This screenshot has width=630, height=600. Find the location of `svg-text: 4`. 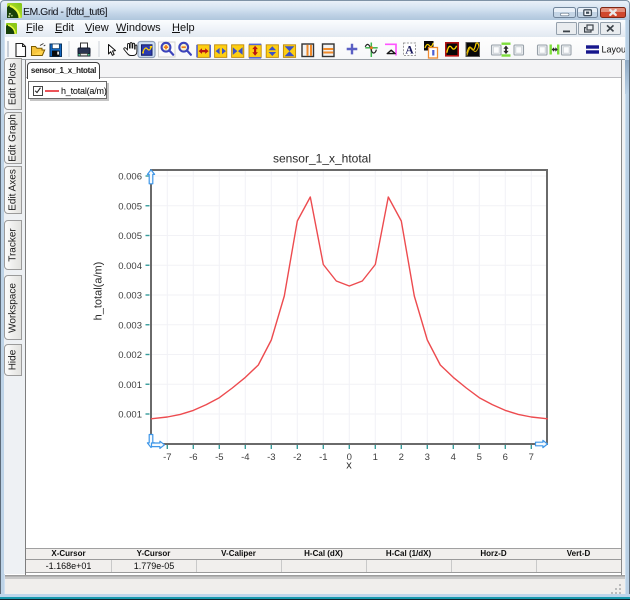

svg-text: 4 is located at coordinates (453, 457).